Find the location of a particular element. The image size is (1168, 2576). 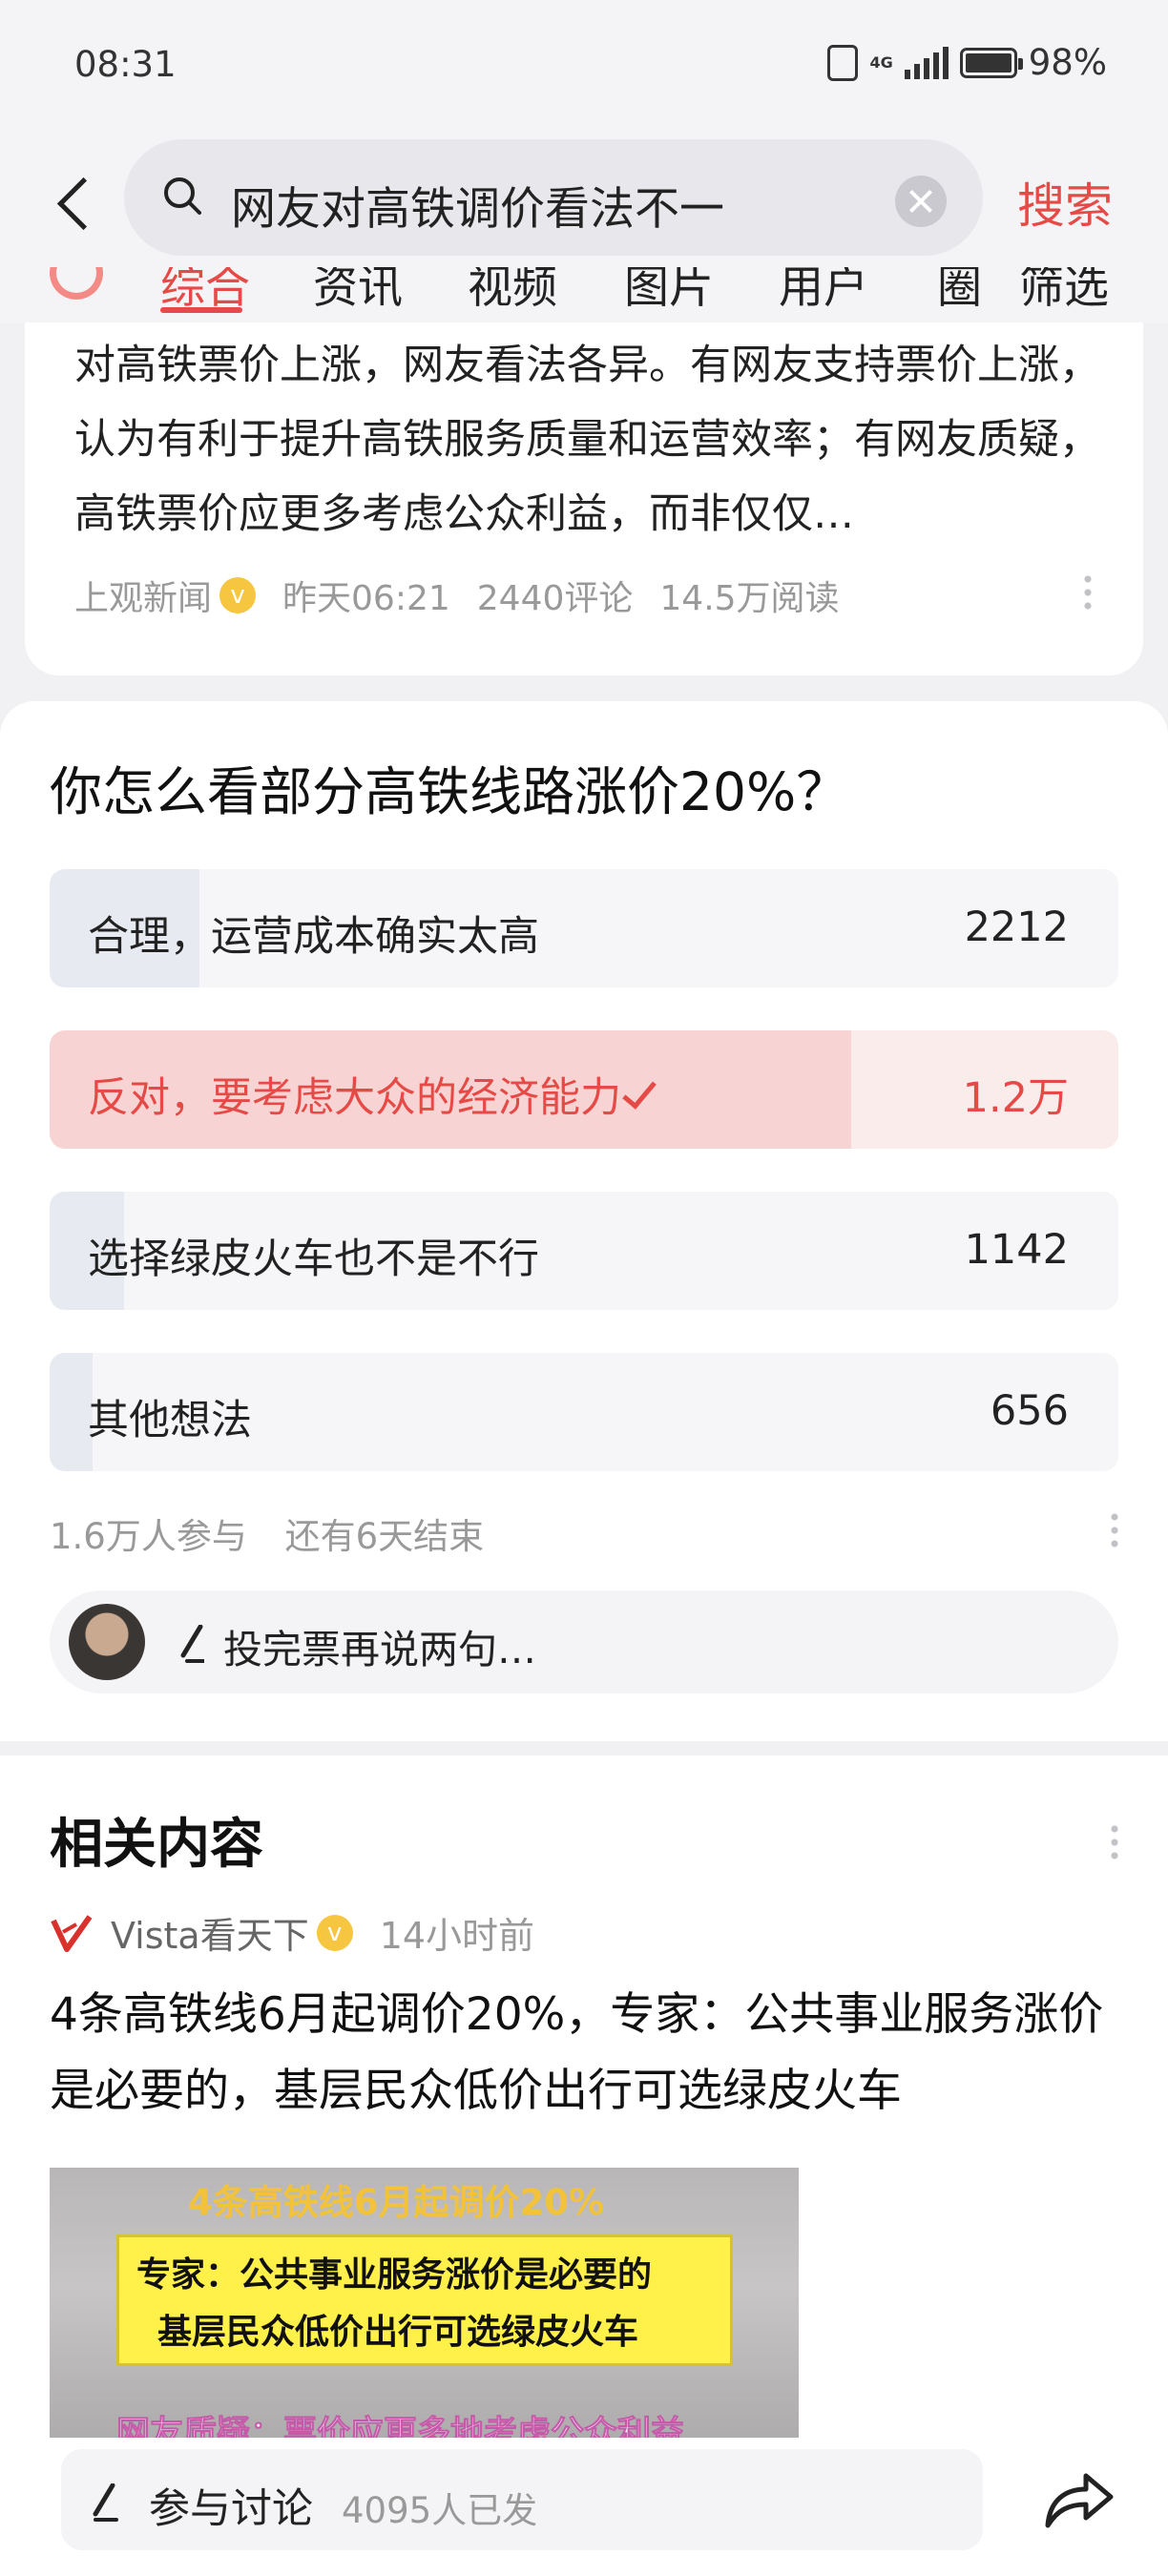

thumbnail-caption-line: 基层民众低价出行可选绿皮火车 is located at coordinates (398, 2332).